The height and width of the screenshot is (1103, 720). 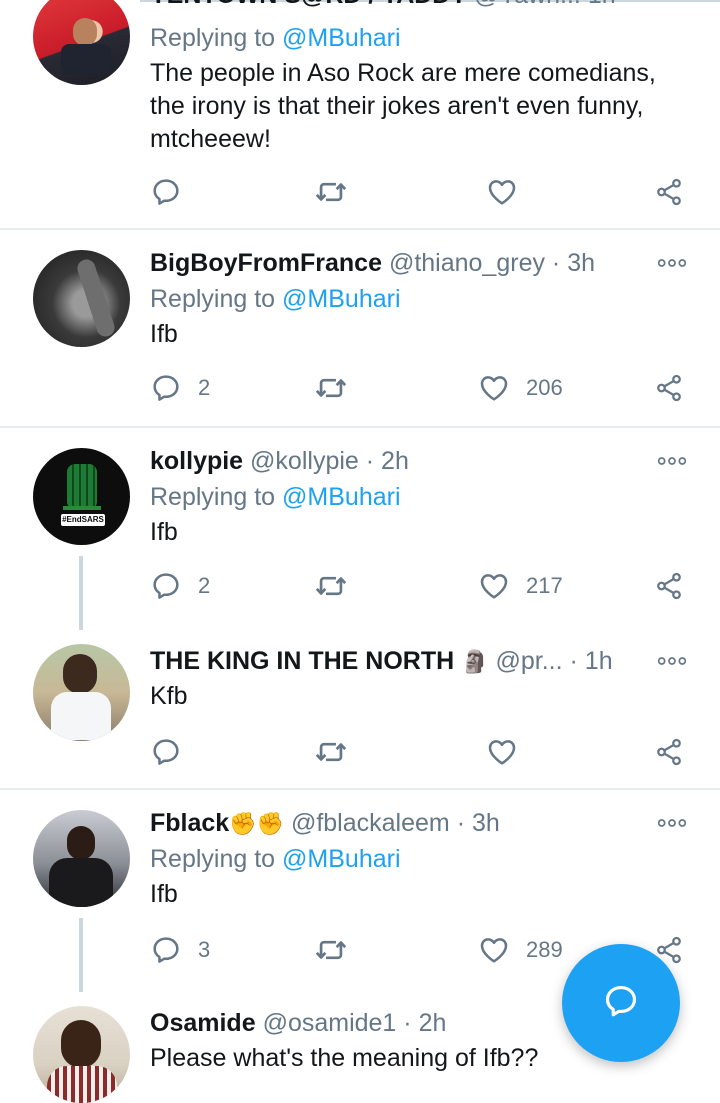 What do you see at coordinates (520, 388) in the screenshot?
I see `like-button: 206` at bounding box center [520, 388].